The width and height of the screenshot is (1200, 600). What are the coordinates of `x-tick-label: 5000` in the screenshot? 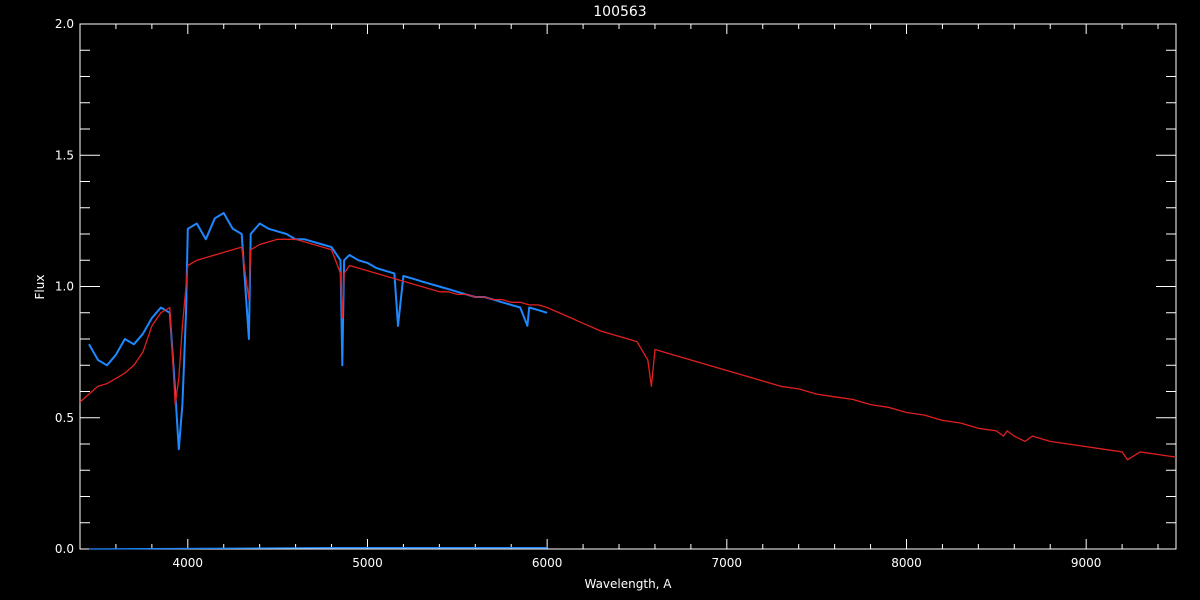 It's located at (367, 563).